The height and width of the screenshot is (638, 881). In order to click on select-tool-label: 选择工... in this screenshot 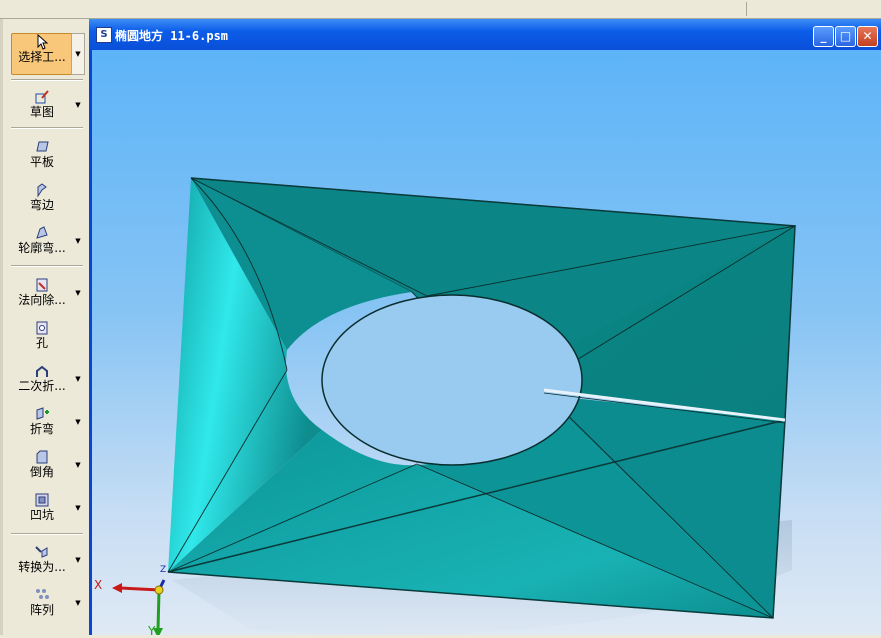, I will do `click(42, 57)`.